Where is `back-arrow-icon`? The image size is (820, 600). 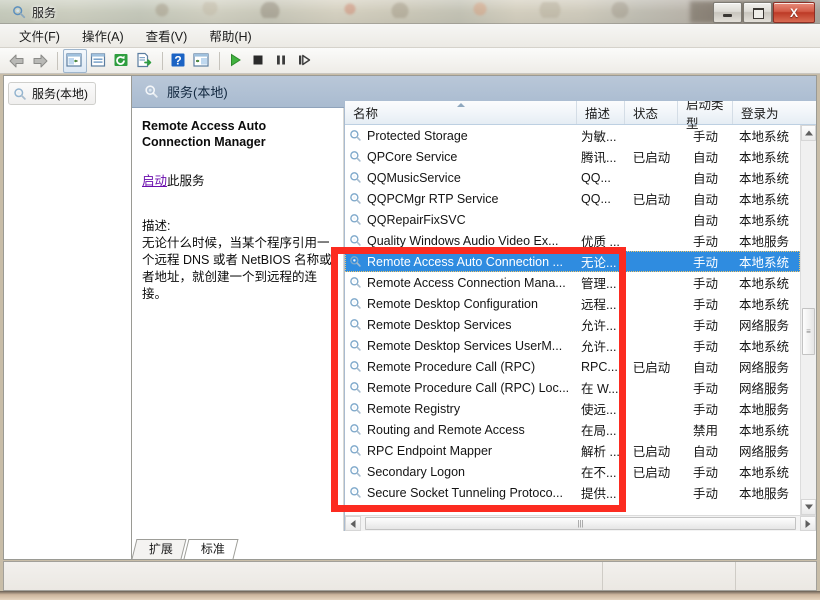
back-arrow-icon is located at coordinates (17, 61).